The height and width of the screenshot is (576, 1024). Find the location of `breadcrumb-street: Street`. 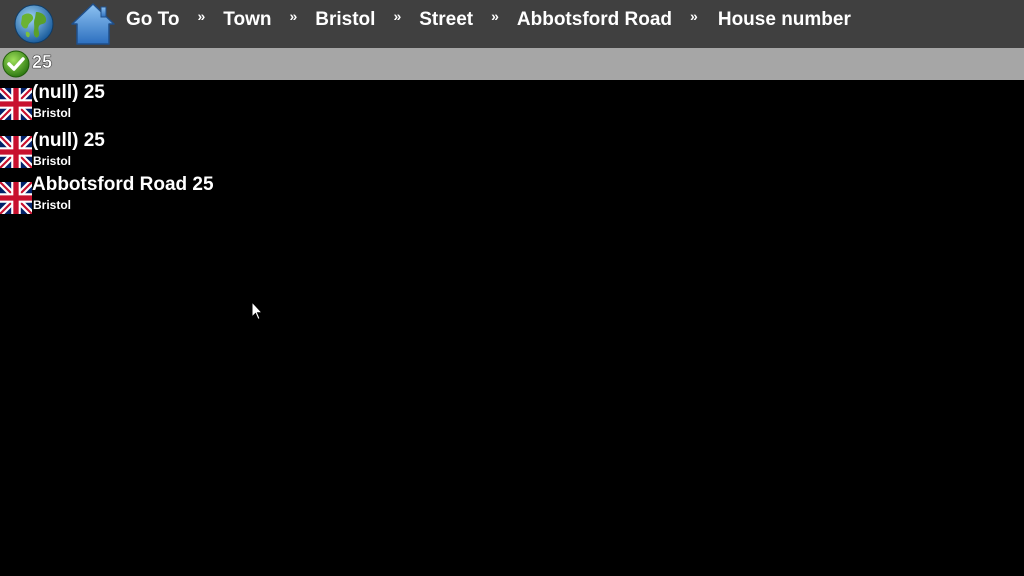

breadcrumb-street: Street is located at coordinates (446, 20).